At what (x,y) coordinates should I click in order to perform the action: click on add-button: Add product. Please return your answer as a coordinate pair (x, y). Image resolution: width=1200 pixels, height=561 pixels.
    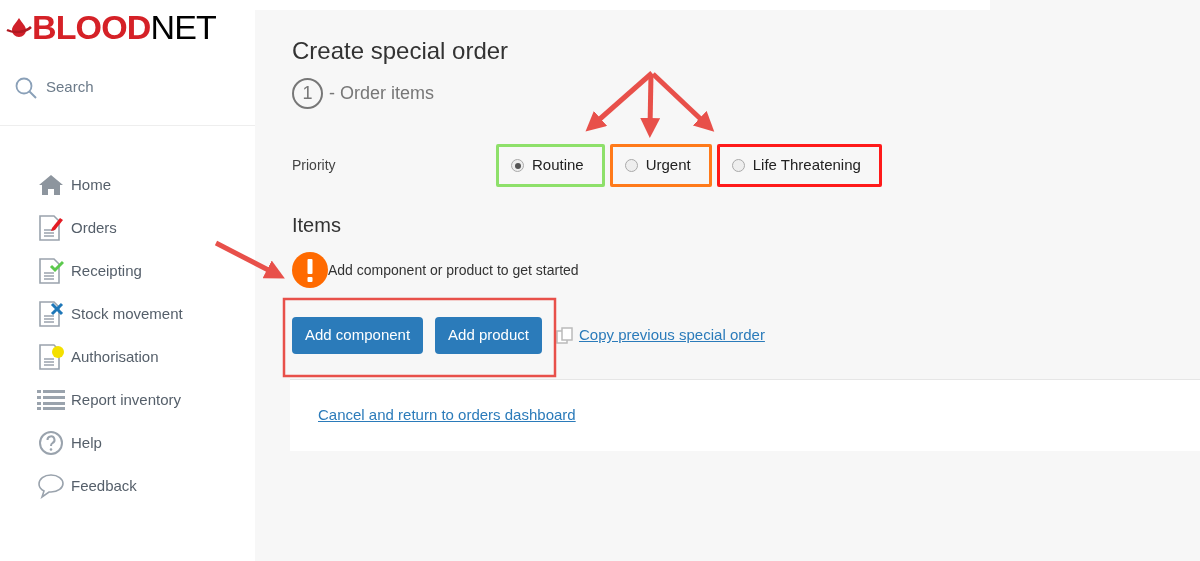
    Looking at the image, I should click on (488, 335).